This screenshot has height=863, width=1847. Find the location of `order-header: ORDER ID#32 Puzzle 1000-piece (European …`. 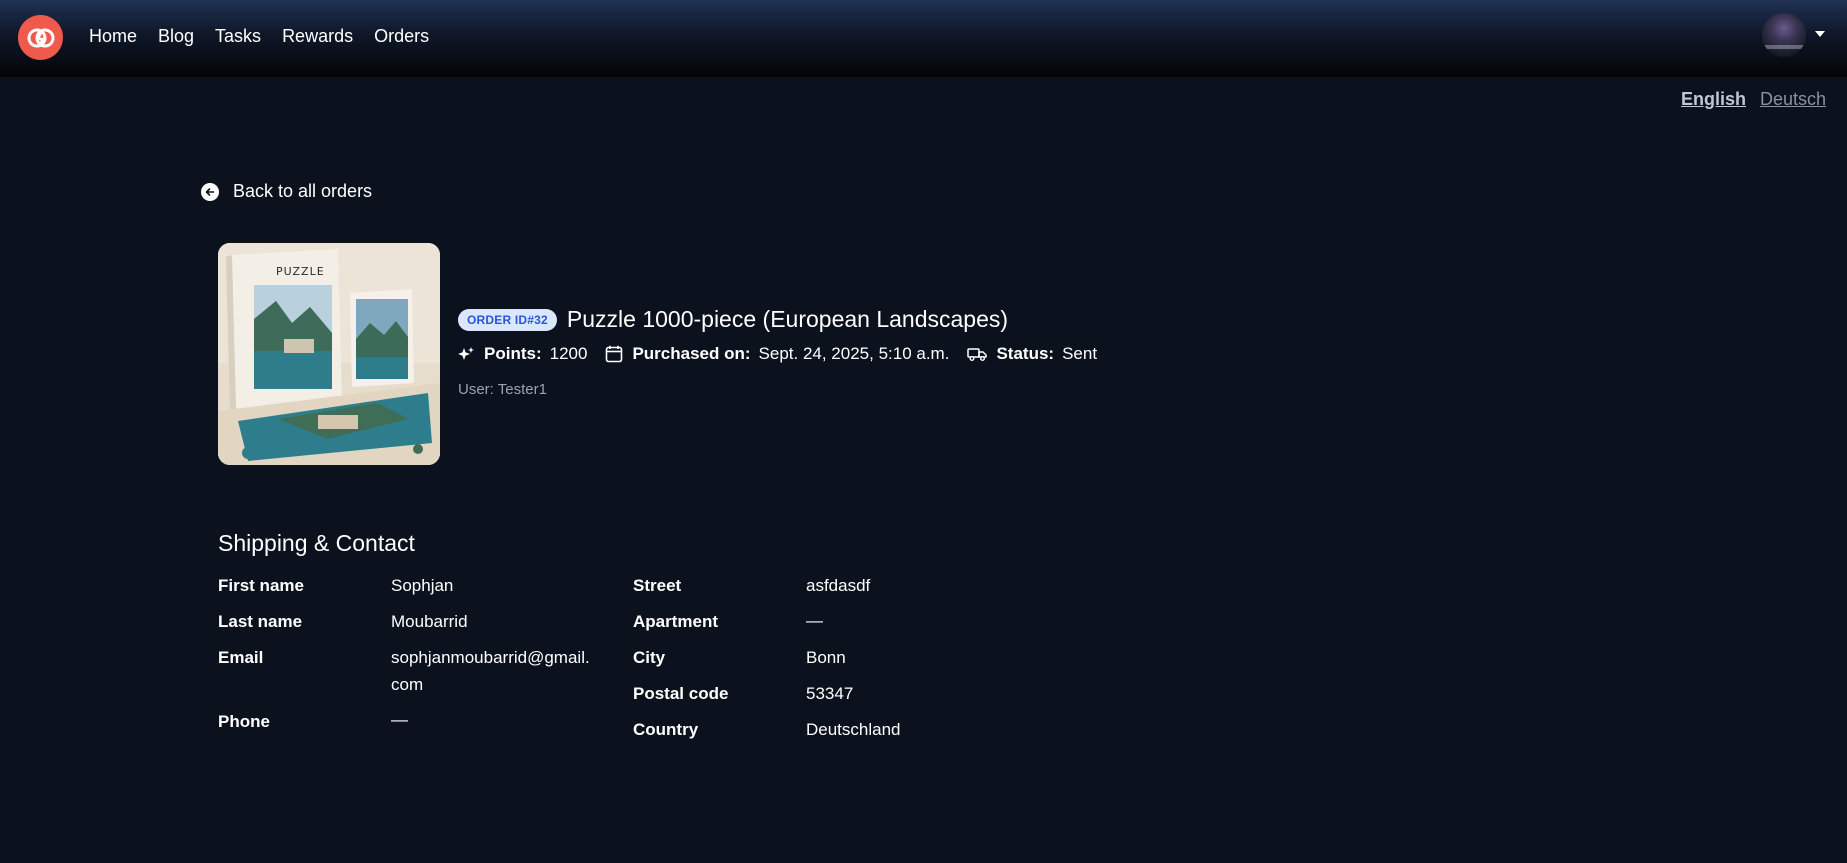

order-header: ORDER ID#32 Puzzle 1000-piece (European … is located at coordinates (733, 319).